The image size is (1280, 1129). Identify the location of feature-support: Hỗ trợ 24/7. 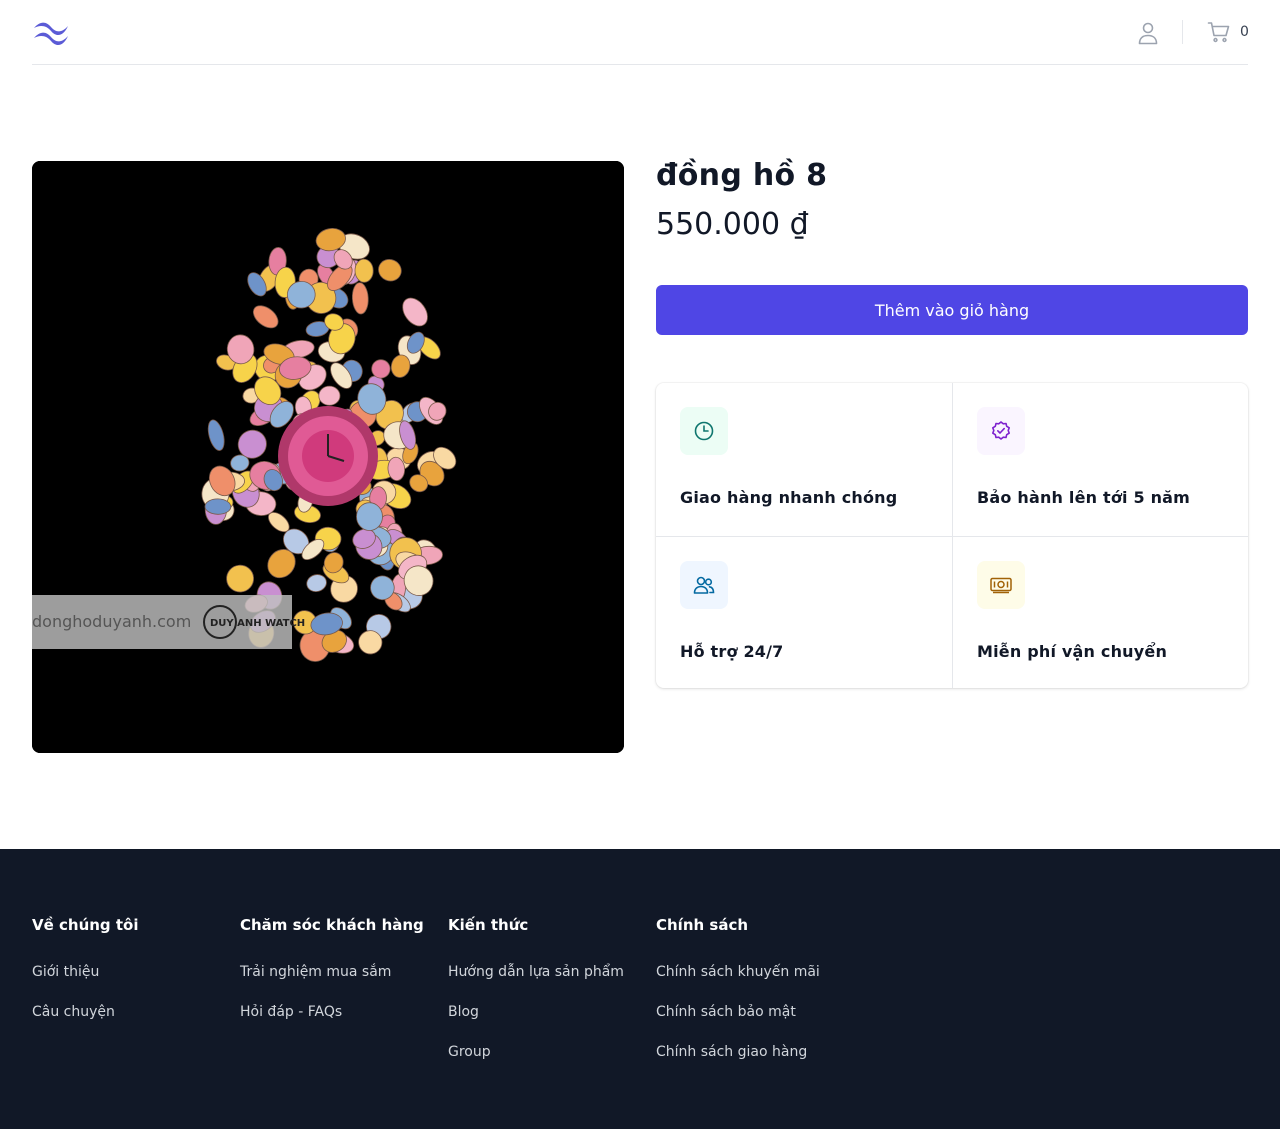
(804, 612).